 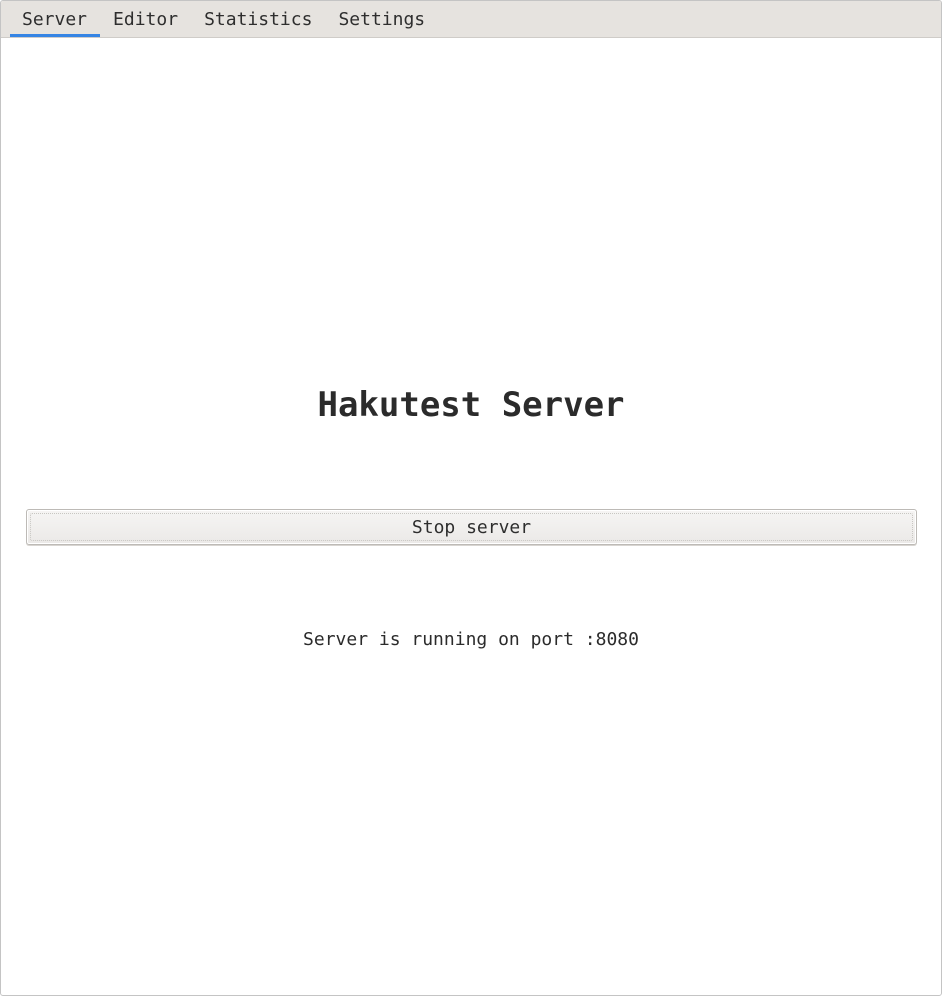 What do you see at coordinates (55, 19) in the screenshot?
I see `tab-server: Server` at bounding box center [55, 19].